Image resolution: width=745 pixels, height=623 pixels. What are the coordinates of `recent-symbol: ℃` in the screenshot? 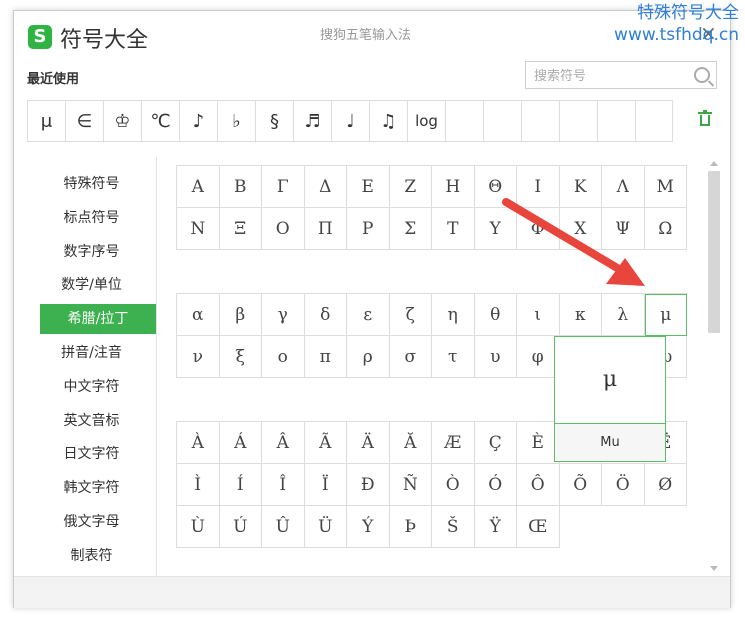 It's located at (160, 121).